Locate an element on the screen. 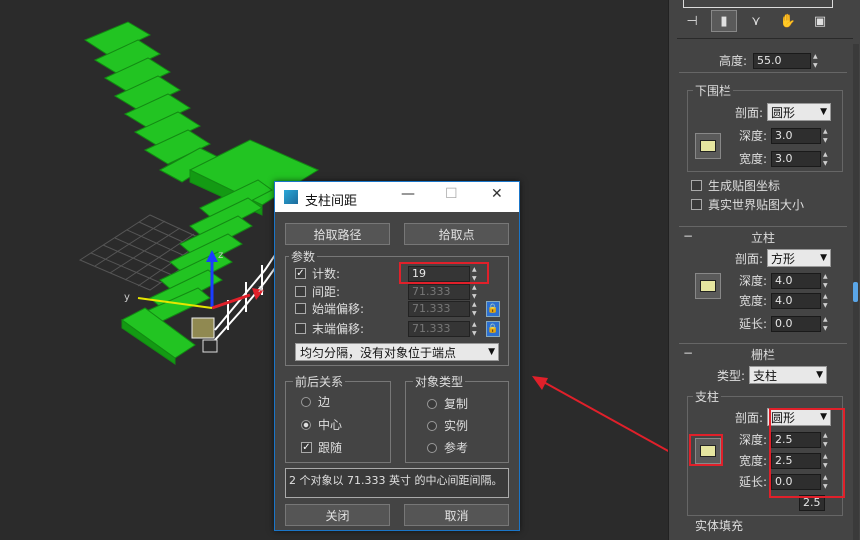 This screenshot has width=860, height=540. dropdown-value: 支柱 is located at coordinates (765, 375).